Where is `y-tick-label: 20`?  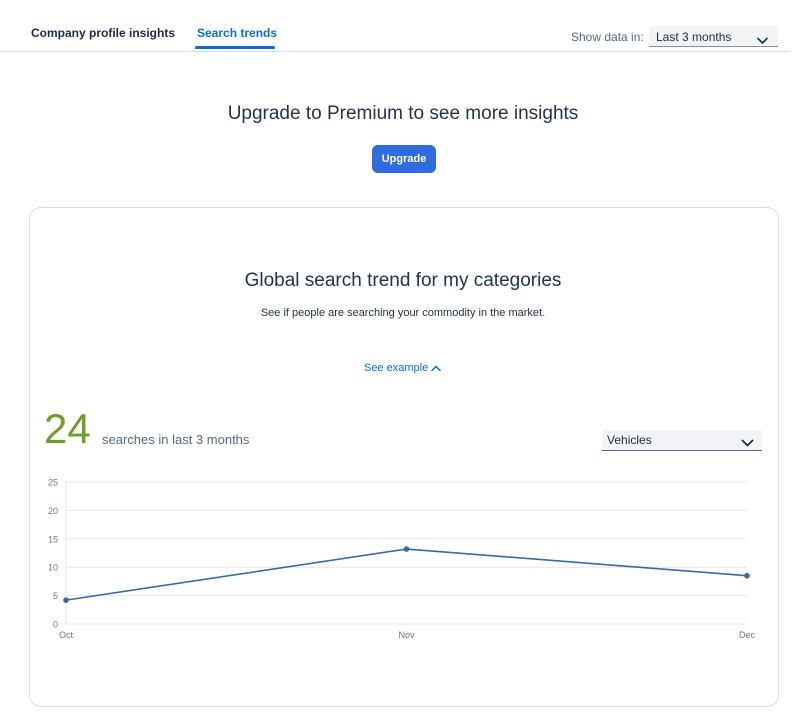 y-tick-label: 20 is located at coordinates (53, 511).